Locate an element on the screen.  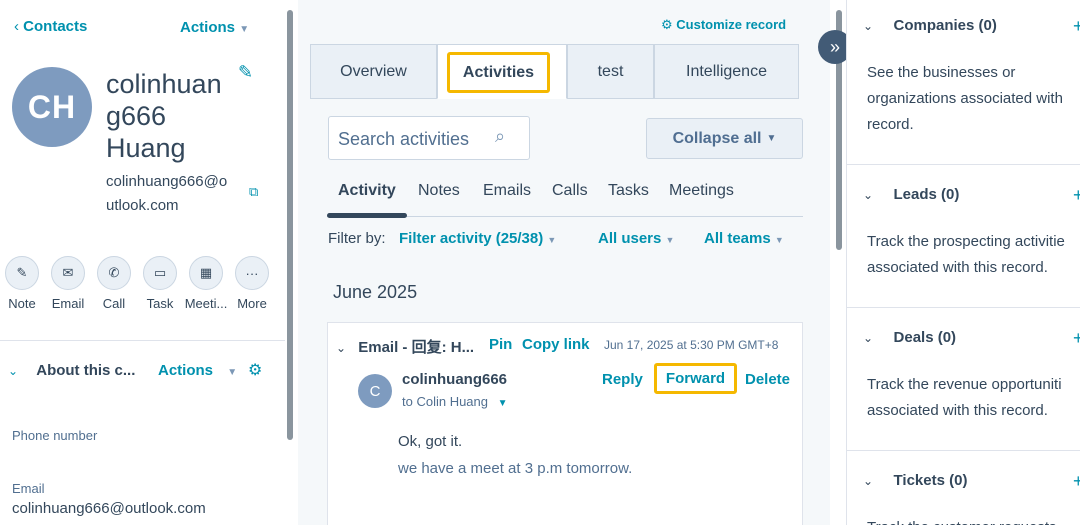
companies-section-header: ⌄ Companies (0) is located at coordinates (971, 26).